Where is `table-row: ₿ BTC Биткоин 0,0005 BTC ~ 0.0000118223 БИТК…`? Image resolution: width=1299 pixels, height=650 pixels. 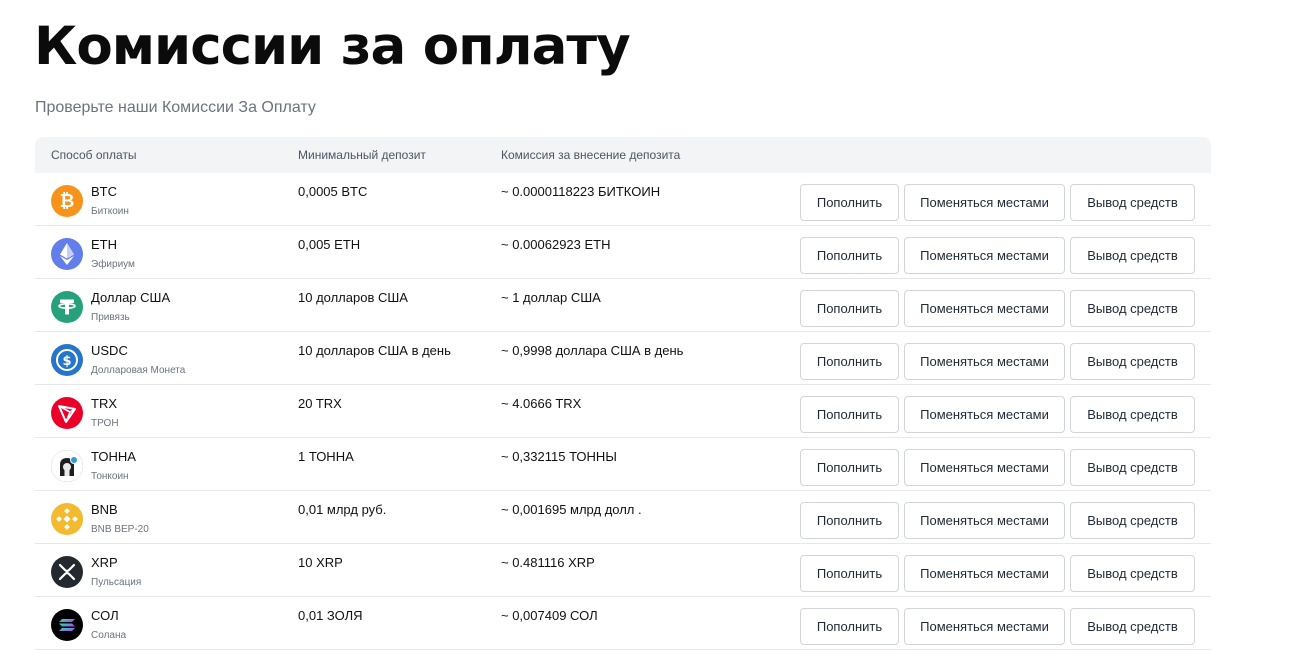
table-row: ₿ BTC Биткоин 0,0005 BTC ~ 0.0000118223 БИТК… is located at coordinates (623, 199).